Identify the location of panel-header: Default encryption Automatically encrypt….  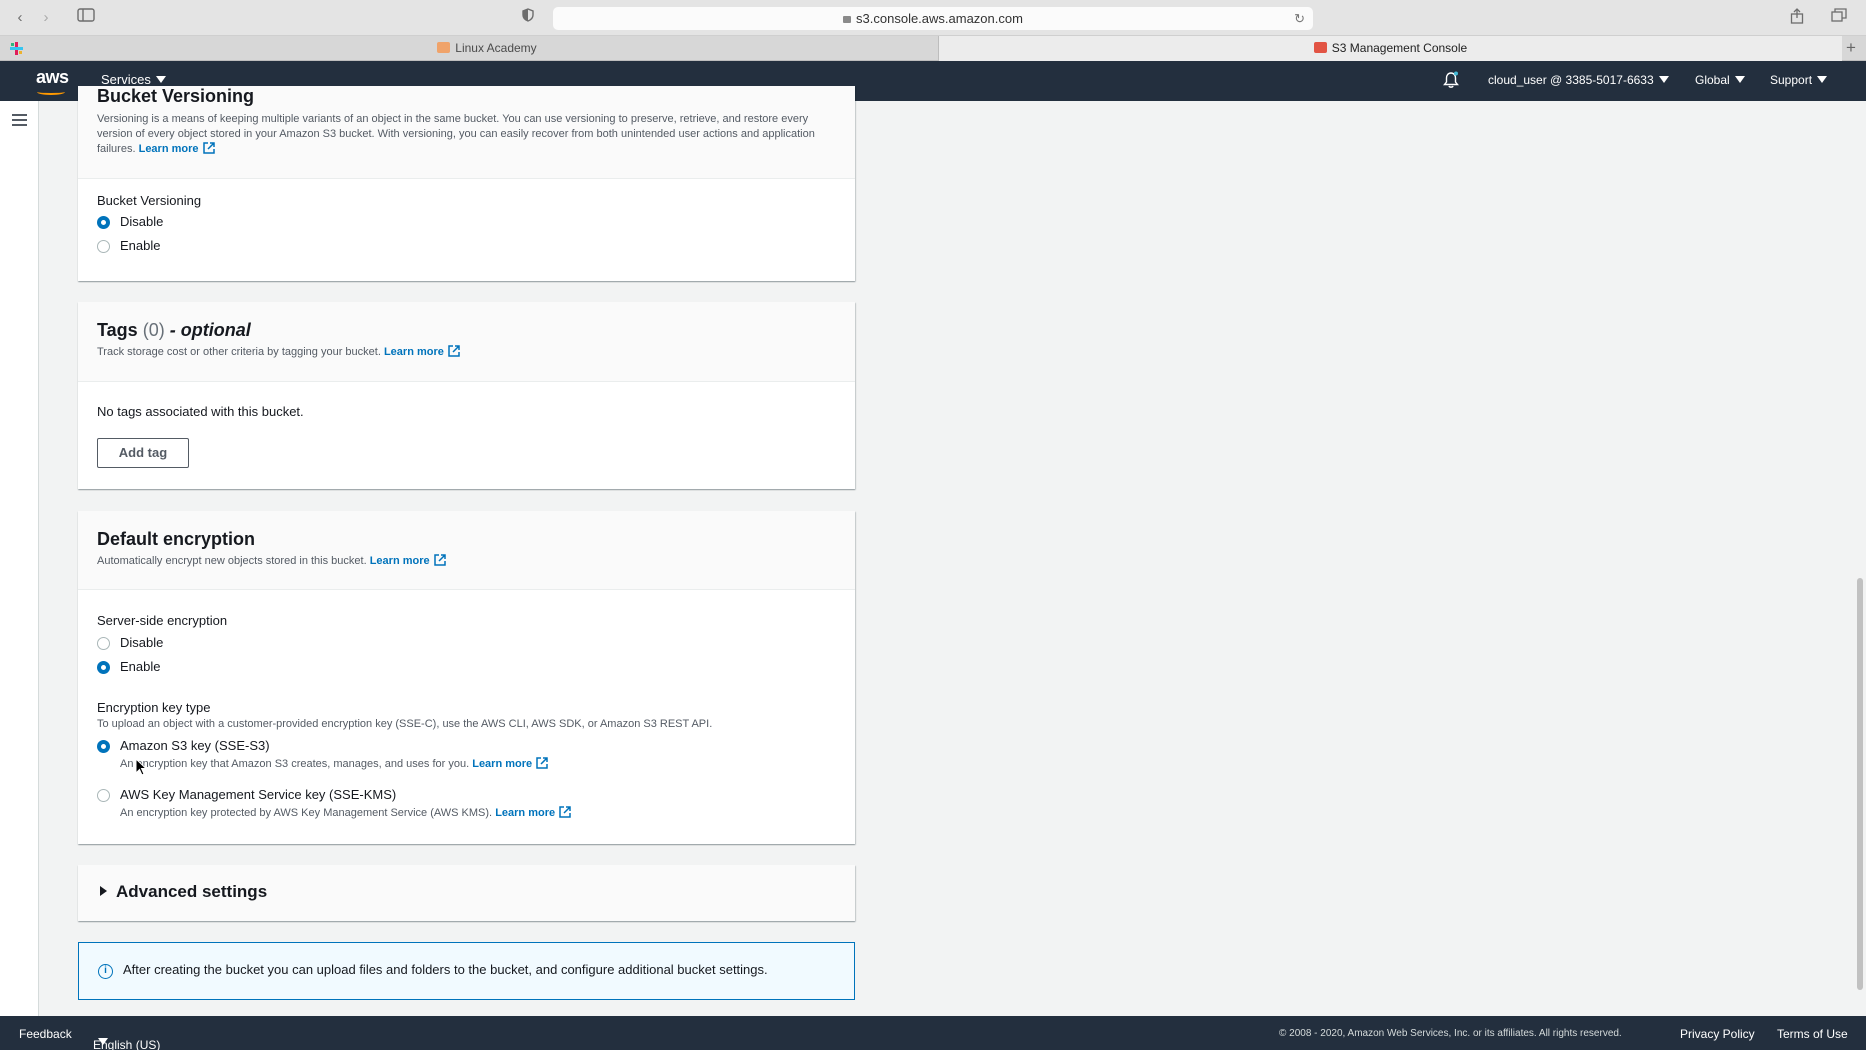
(466, 550).